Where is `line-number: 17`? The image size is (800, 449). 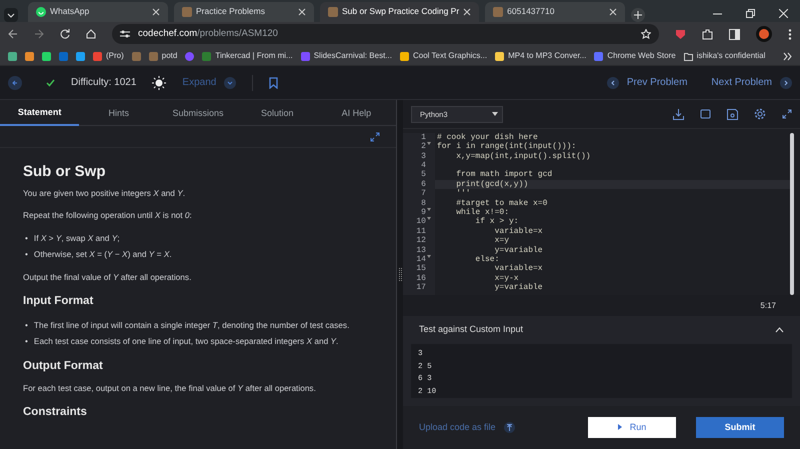 line-number: 17 is located at coordinates (421, 288).